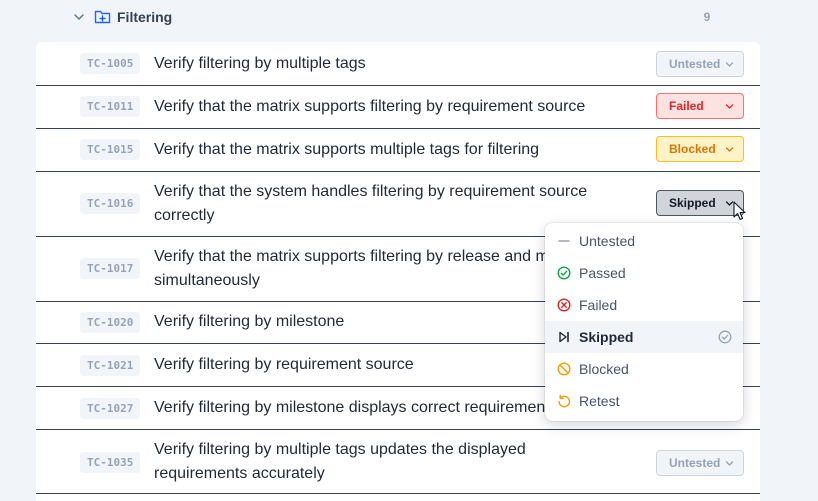 Image resolution: width=818 pixels, height=501 pixels. What do you see at coordinates (707, 17) in the screenshot?
I see `group-count-badge: 9` at bounding box center [707, 17].